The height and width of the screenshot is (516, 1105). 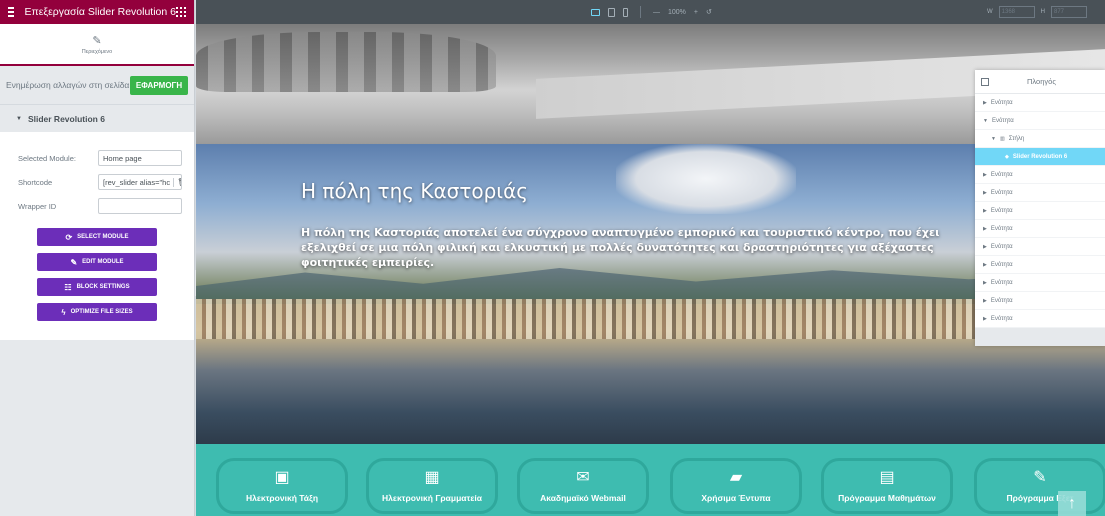 What do you see at coordinates (1040, 82) in the screenshot?
I see `navigator-header: Πλοηγός` at bounding box center [1040, 82].